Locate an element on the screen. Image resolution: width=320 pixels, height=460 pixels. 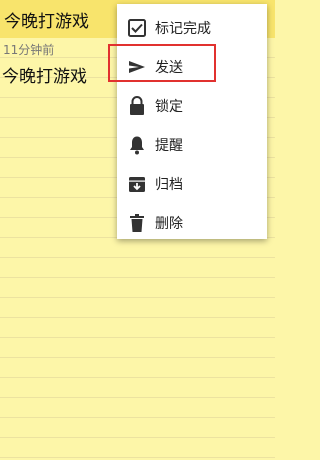
note-title: 今晚打游戏 is located at coordinates (46, 22).